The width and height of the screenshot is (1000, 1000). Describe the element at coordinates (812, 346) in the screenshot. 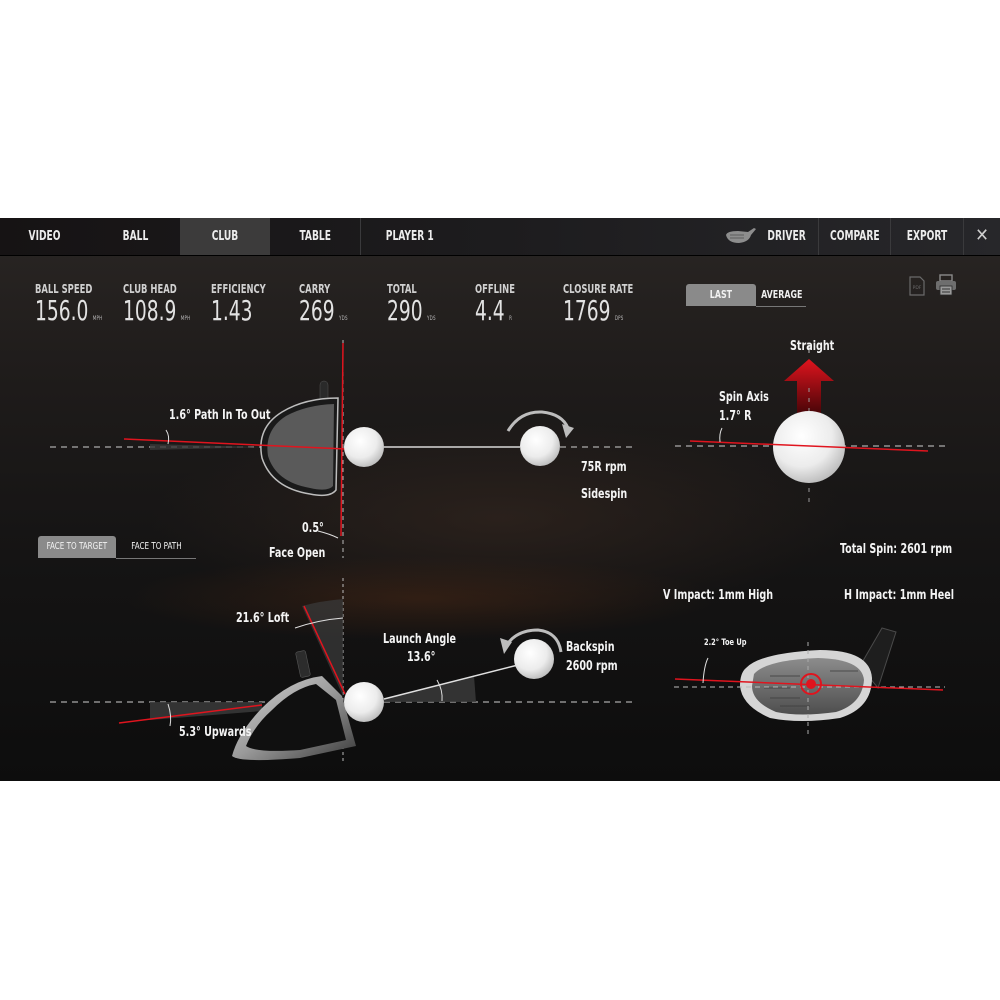

I see `shot-shape-label: Straight` at that location.